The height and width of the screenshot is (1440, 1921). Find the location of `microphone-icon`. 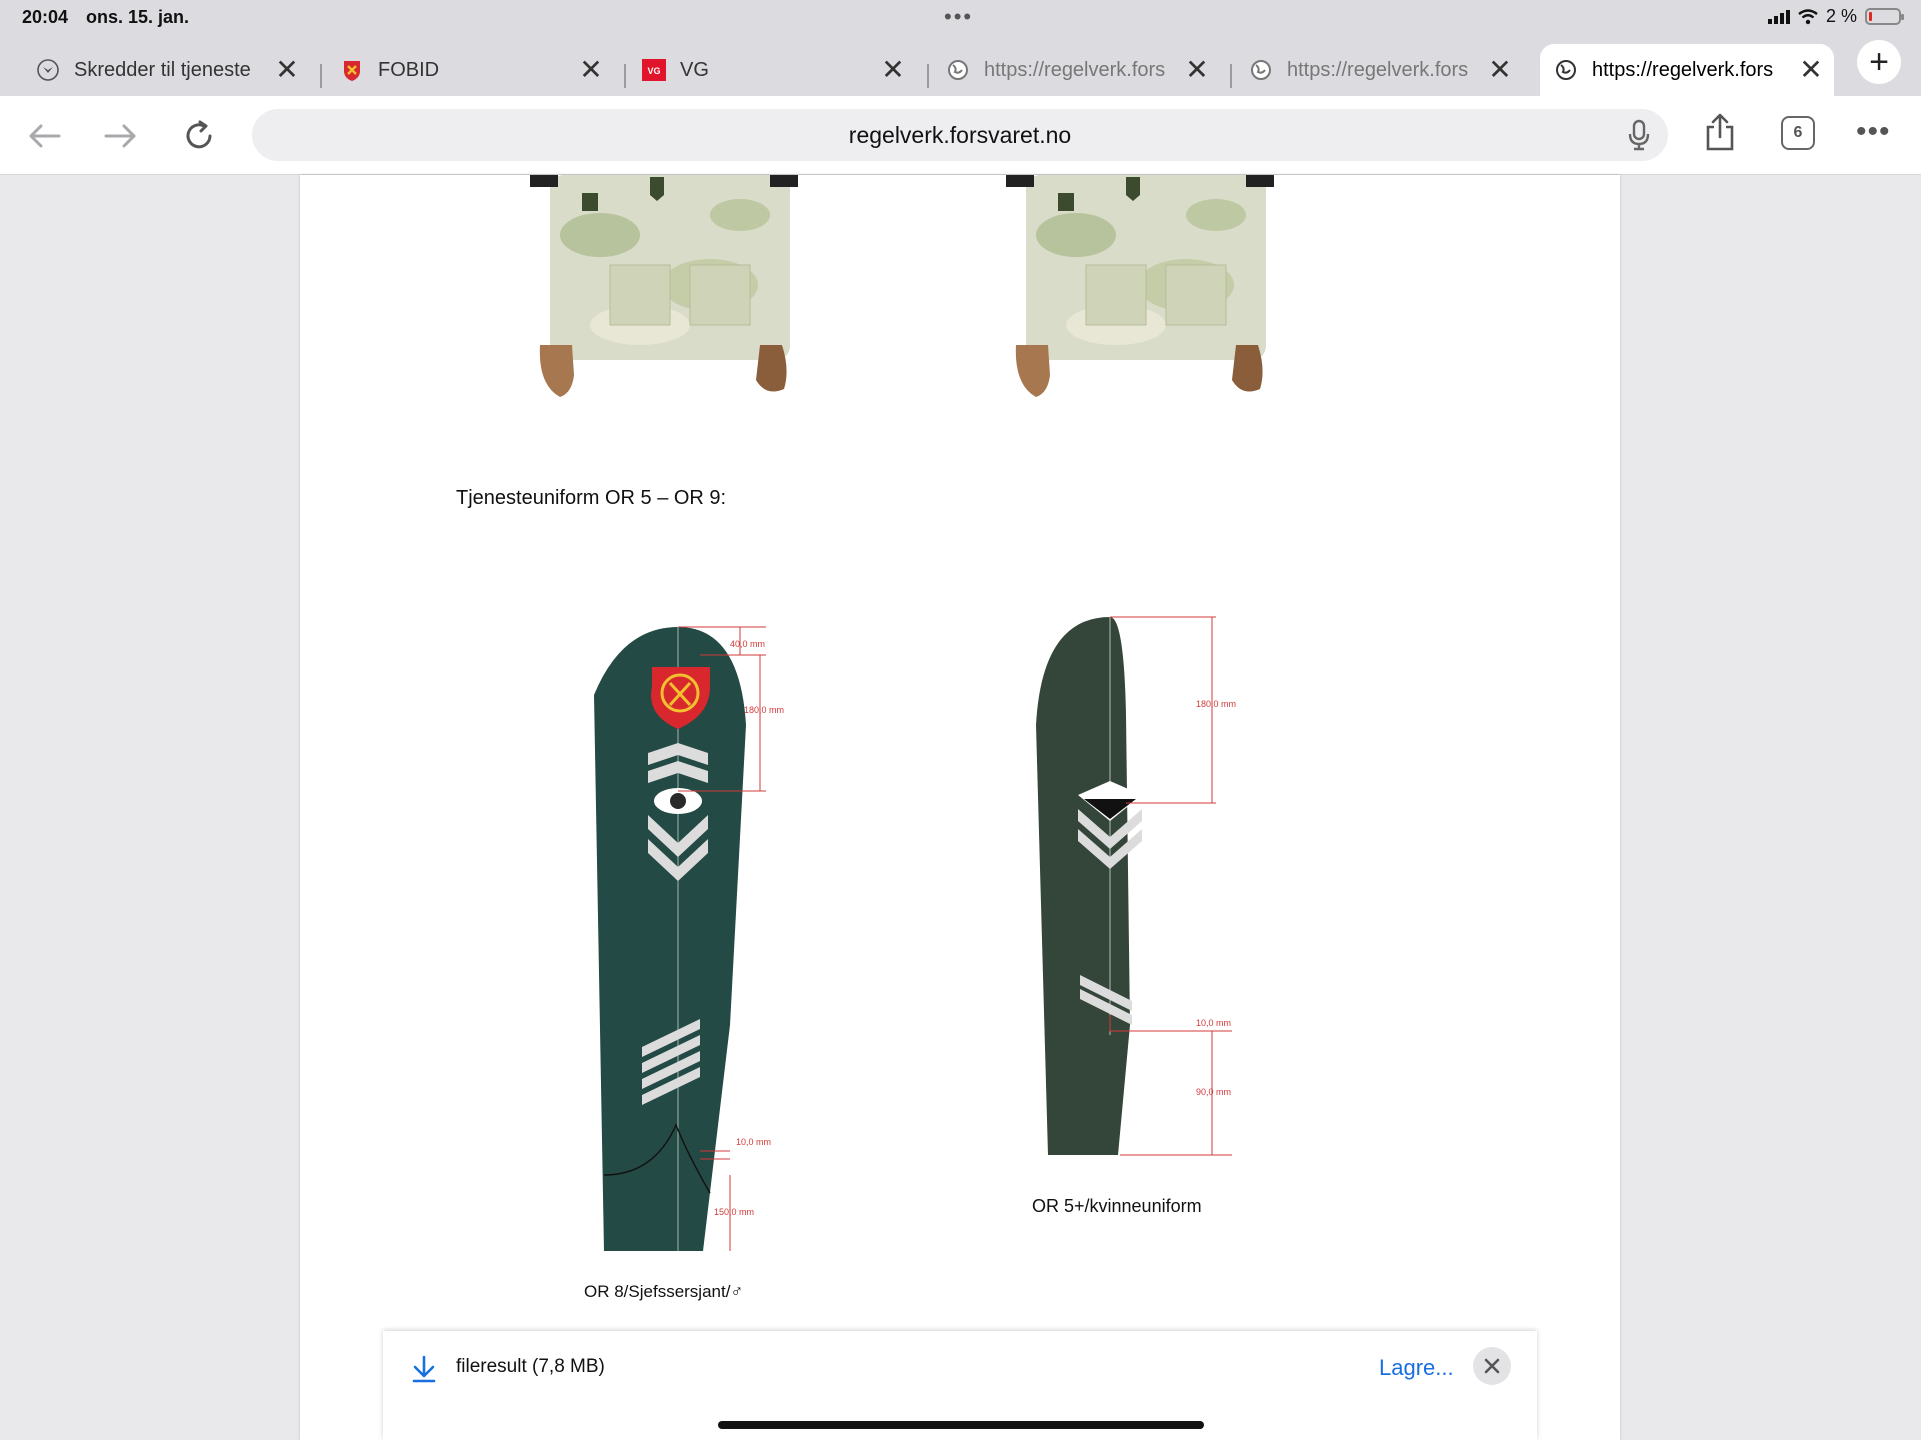

microphone-icon is located at coordinates (1639, 137).